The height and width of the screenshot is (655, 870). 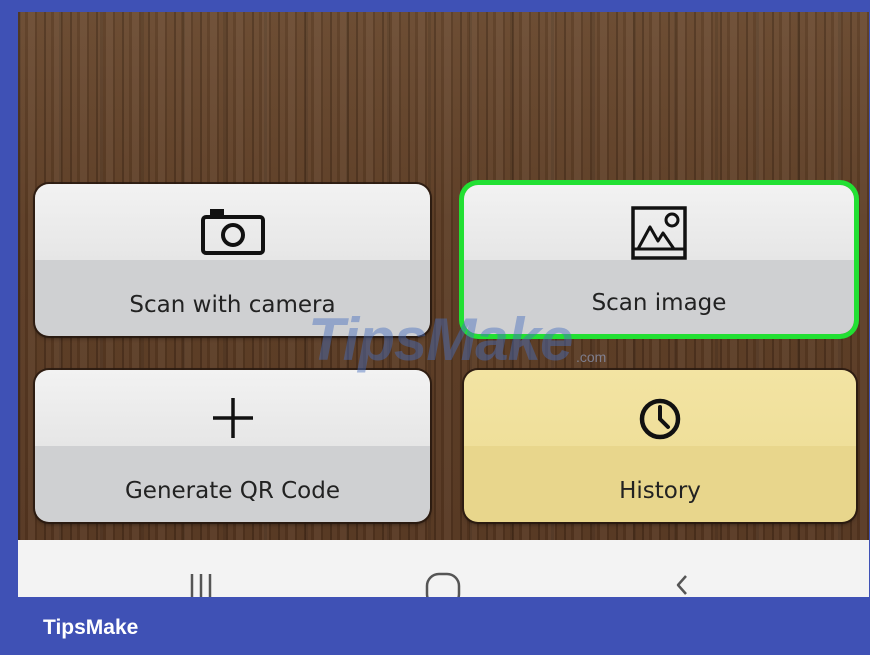 I want to click on camera-icon, so click(x=232, y=232).